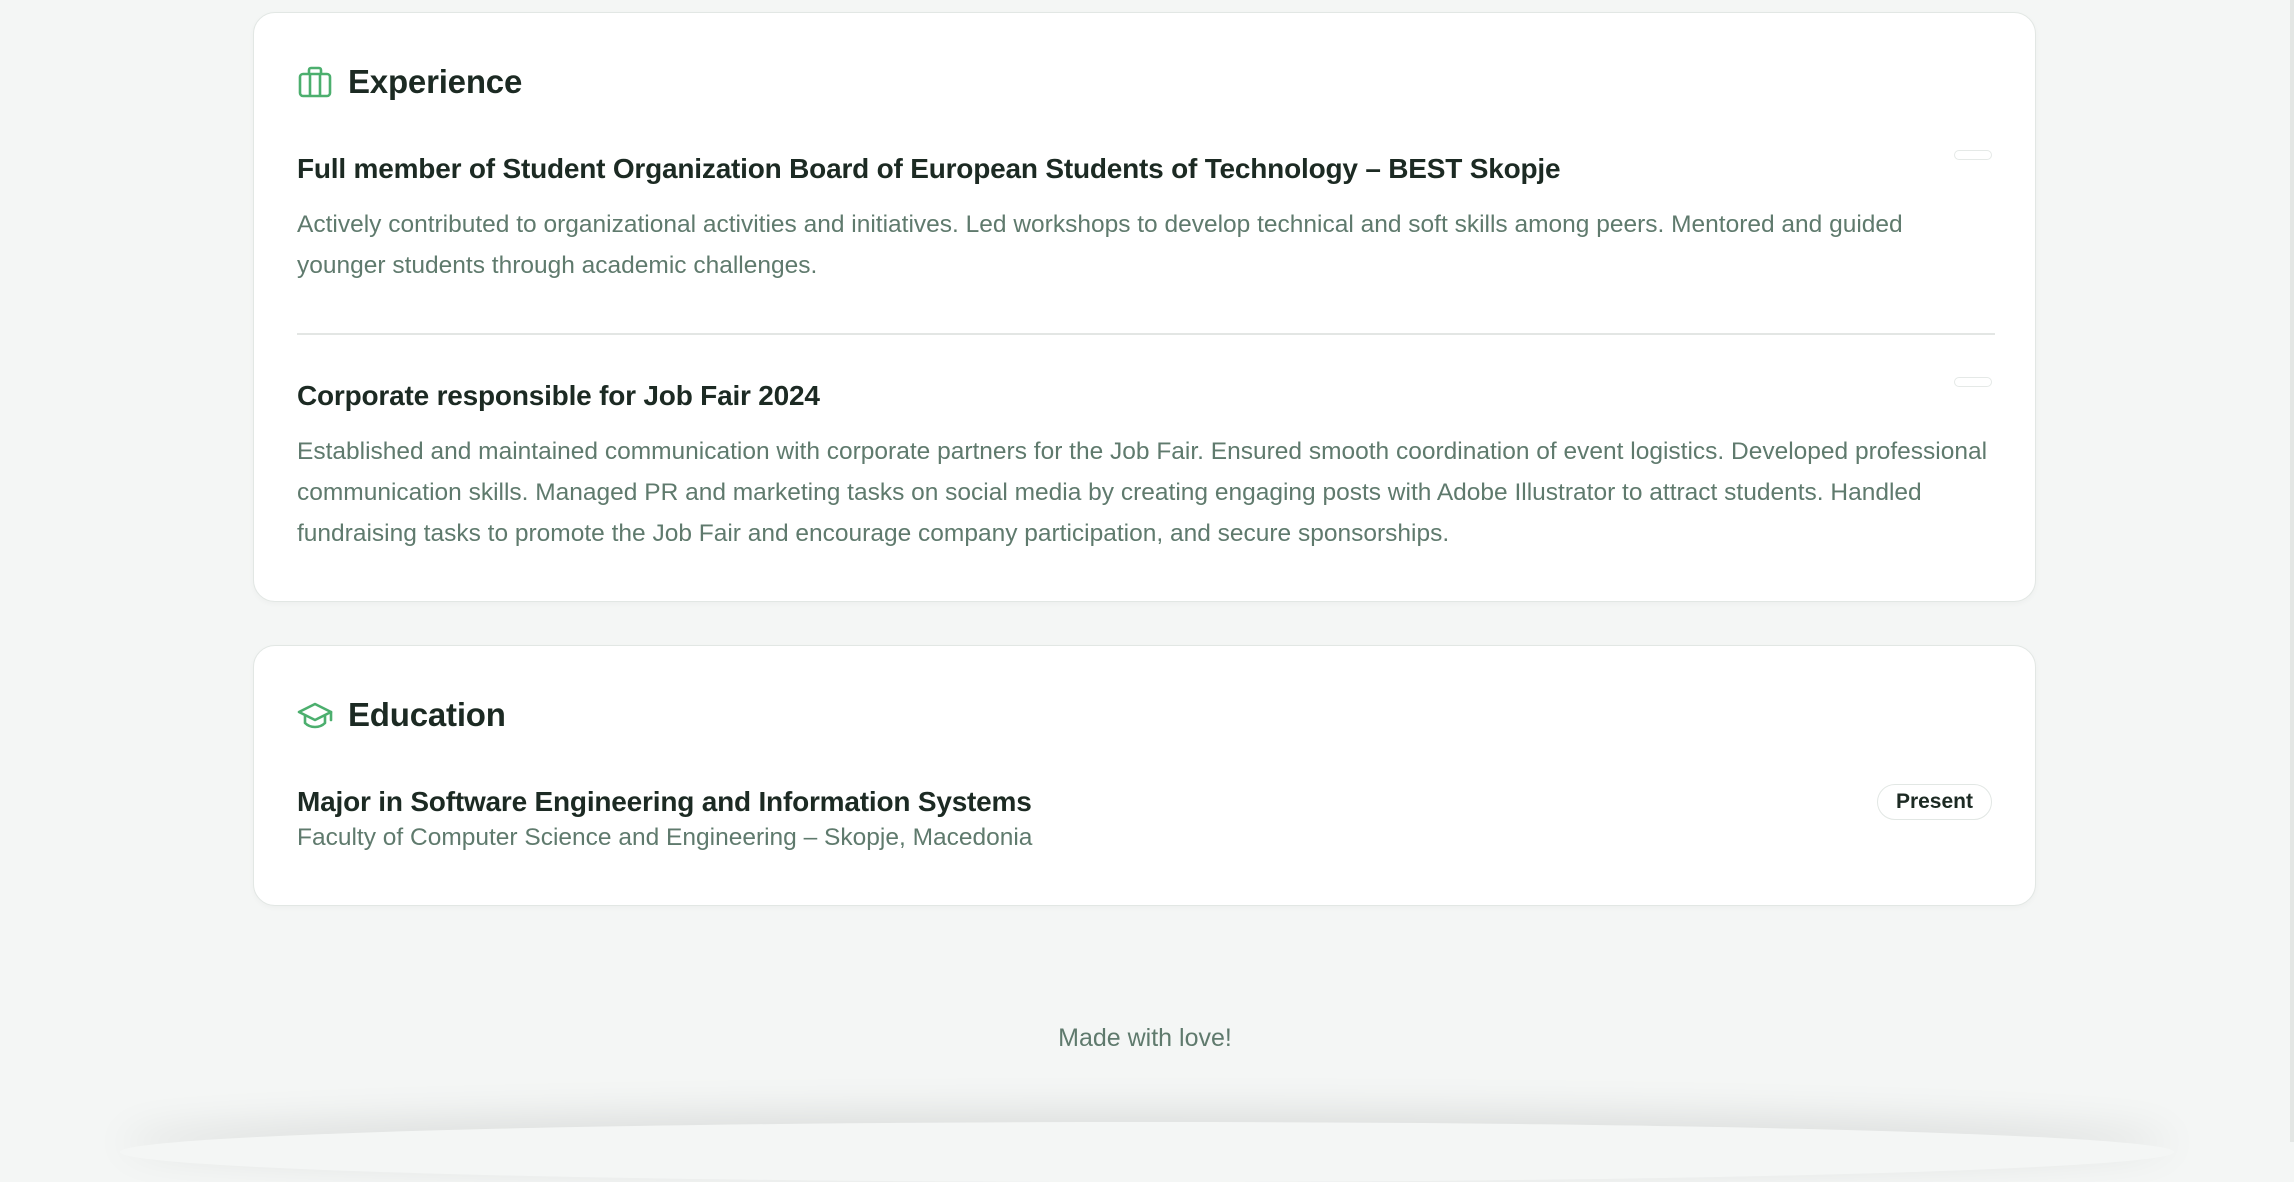  I want to click on experience-header: Experience, so click(409, 82).